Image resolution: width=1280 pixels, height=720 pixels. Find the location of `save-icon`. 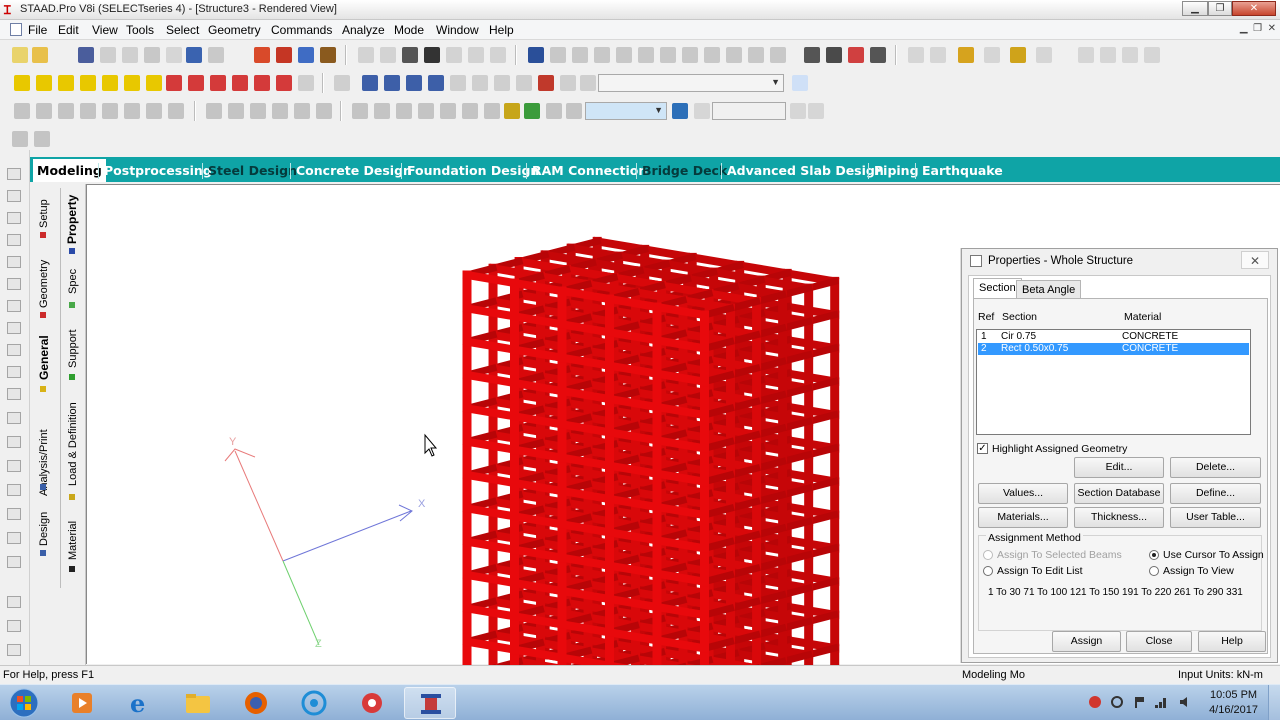

save-icon is located at coordinates (86, 55).